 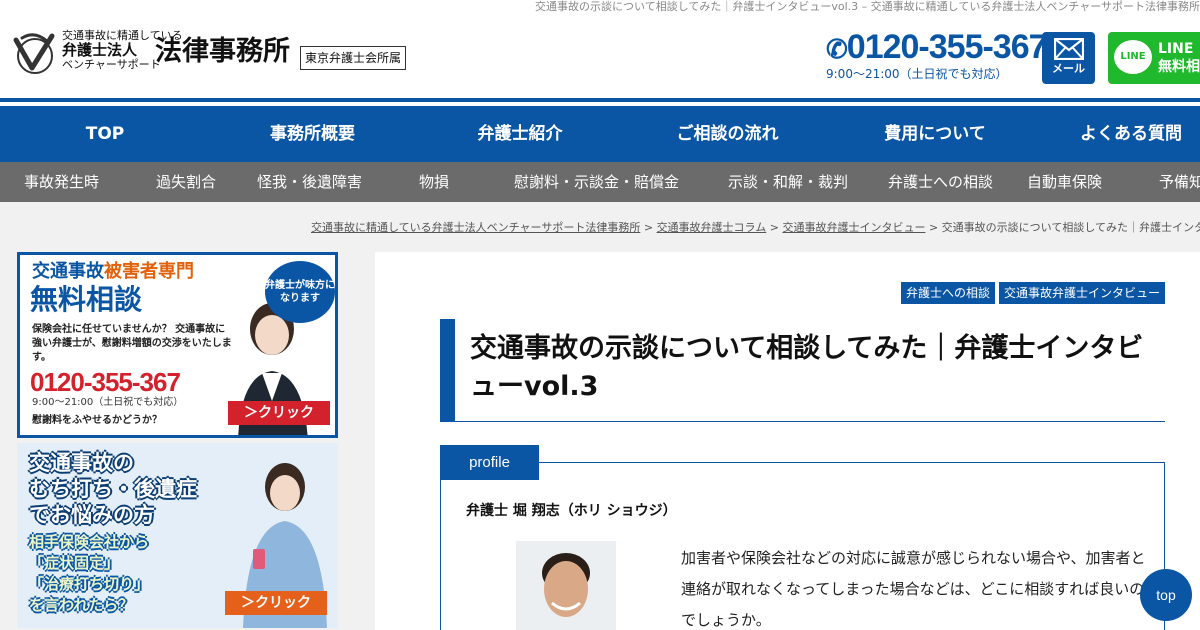 I want to click on breadcrumb-interview: 交通事故弁護士インタビュー, so click(x=853, y=227).